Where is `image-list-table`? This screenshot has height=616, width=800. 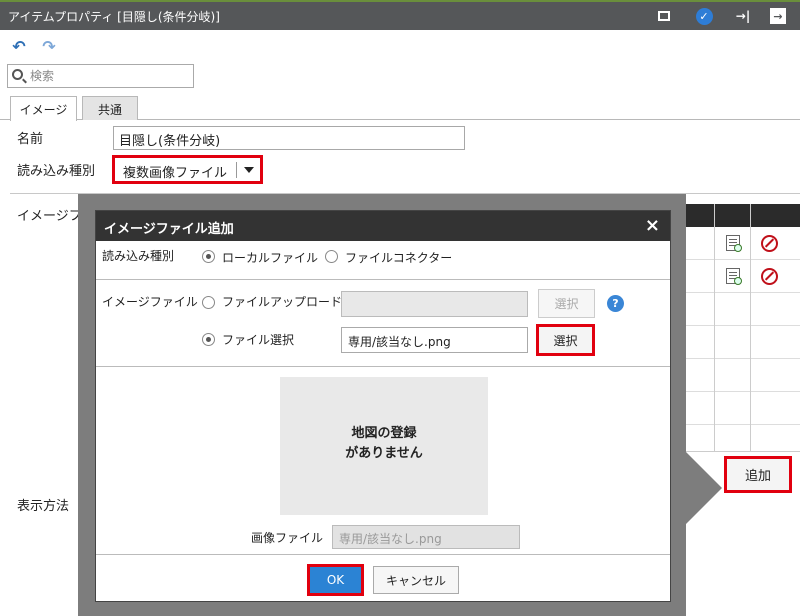 image-list-table is located at coordinates (743, 339).